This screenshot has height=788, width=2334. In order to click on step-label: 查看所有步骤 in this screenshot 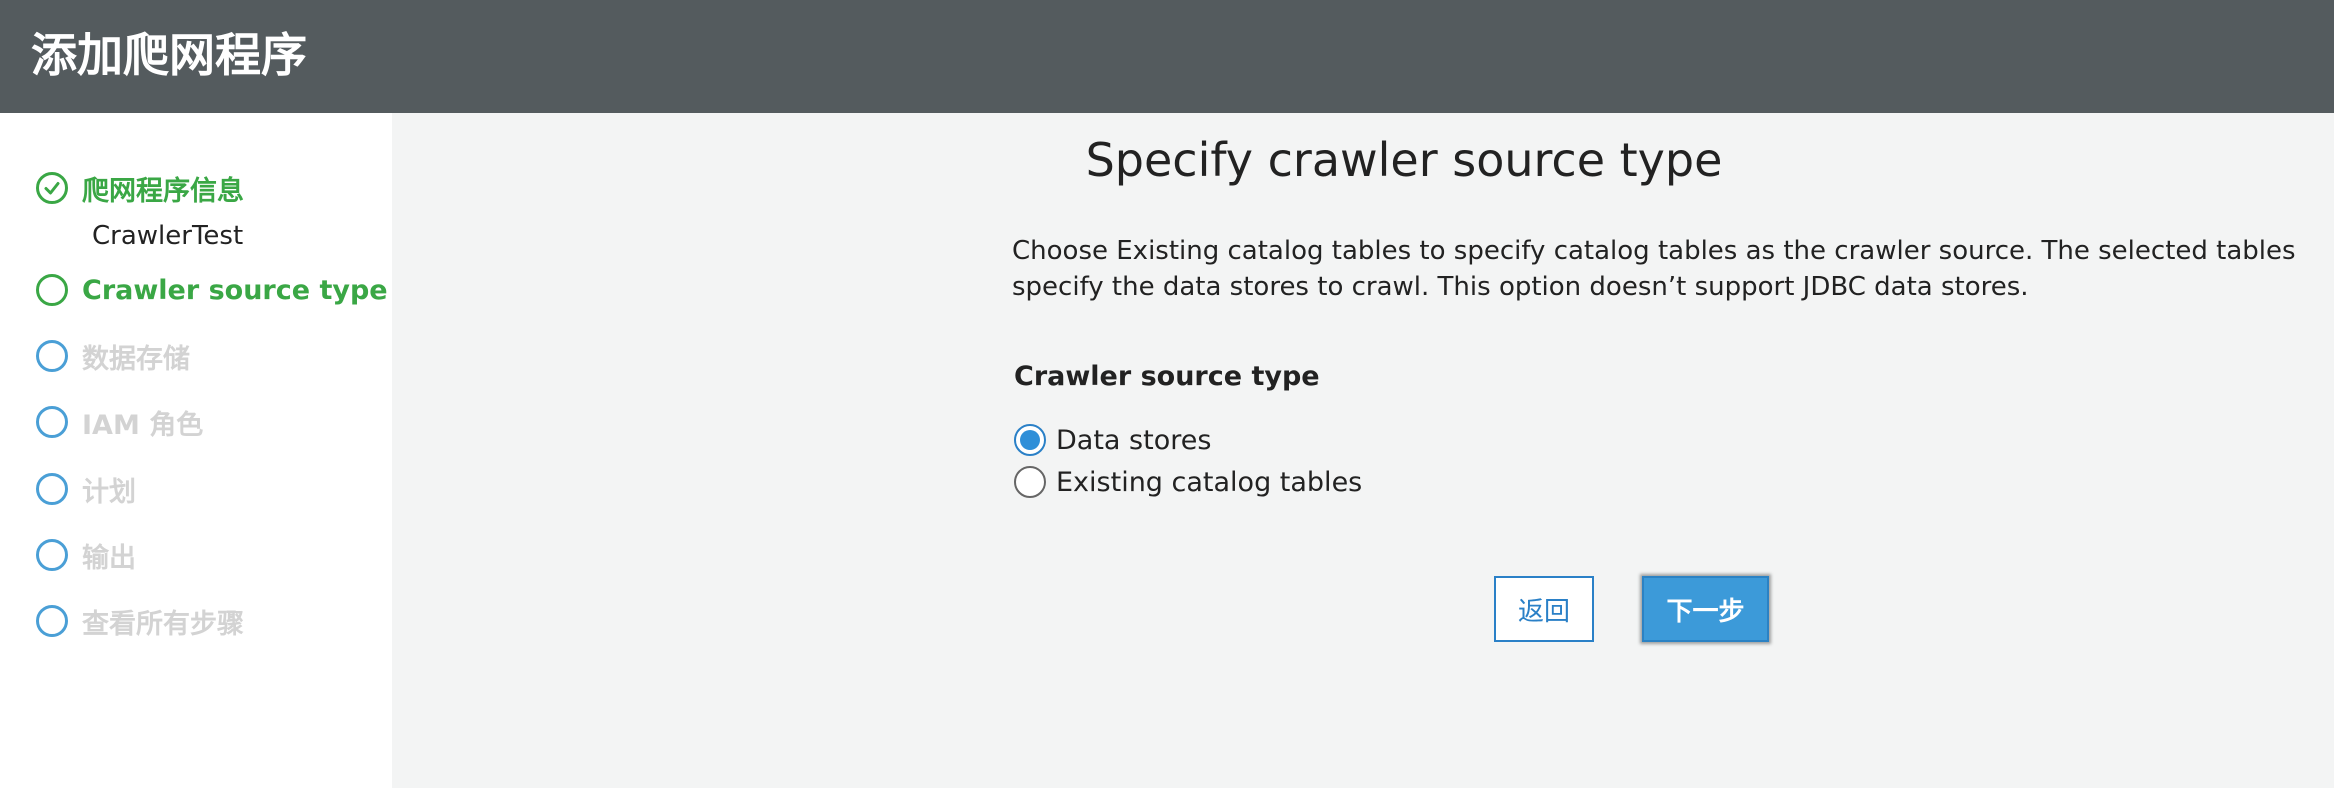, I will do `click(163, 624)`.